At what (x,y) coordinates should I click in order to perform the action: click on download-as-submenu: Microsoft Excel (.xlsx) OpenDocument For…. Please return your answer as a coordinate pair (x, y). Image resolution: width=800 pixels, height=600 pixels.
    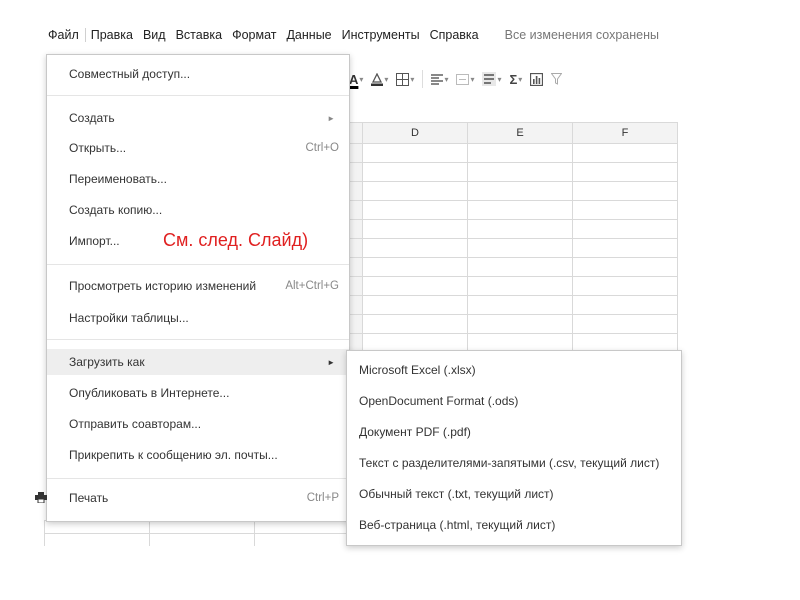
    Looking at the image, I should click on (514, 448).